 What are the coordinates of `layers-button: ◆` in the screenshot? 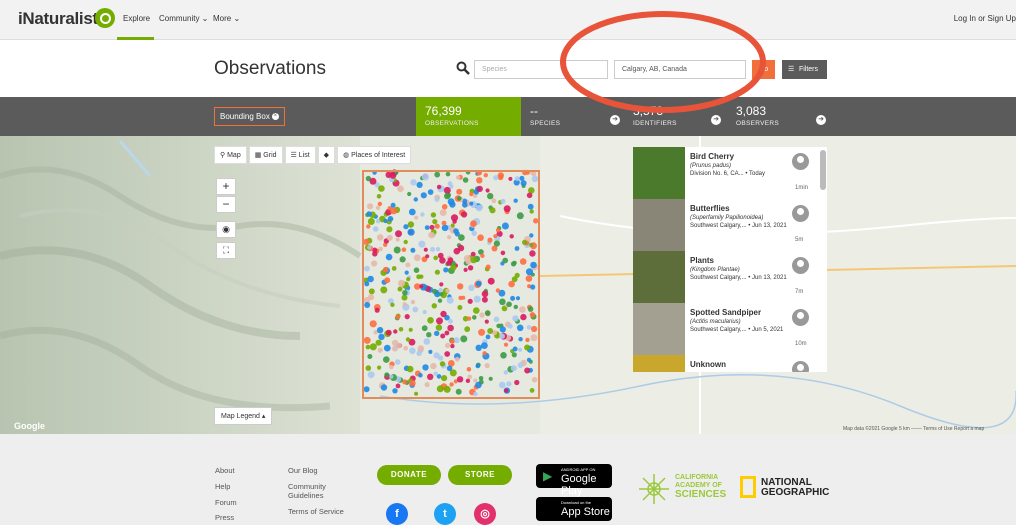 It's located at (326, 155).